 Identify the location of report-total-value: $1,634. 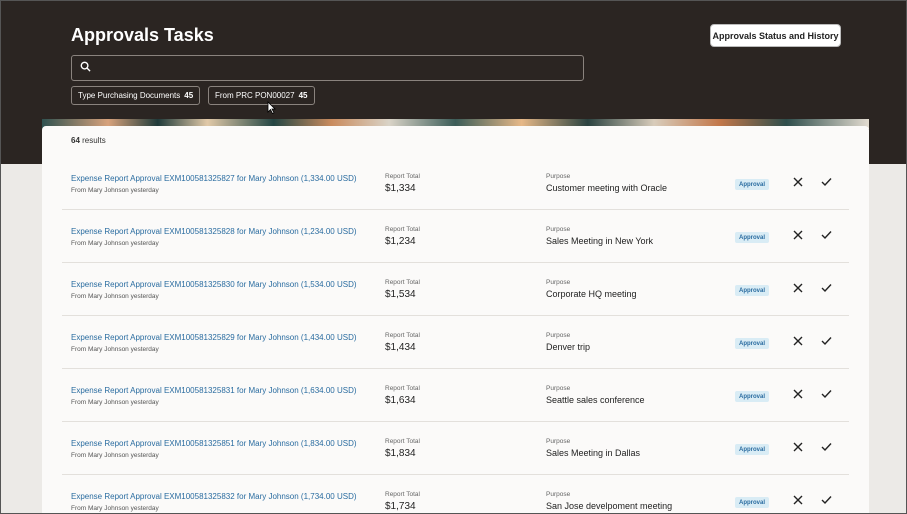
(400, 400).